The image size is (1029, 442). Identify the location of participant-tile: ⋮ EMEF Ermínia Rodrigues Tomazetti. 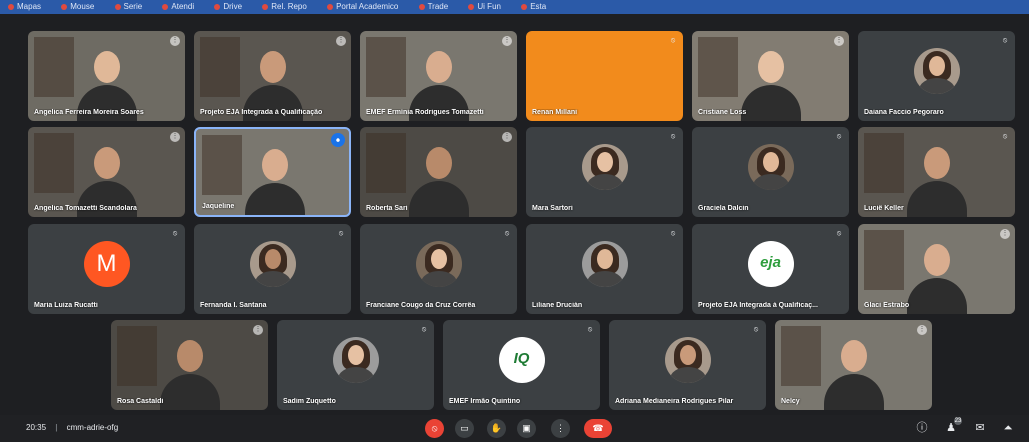
(438, 76).